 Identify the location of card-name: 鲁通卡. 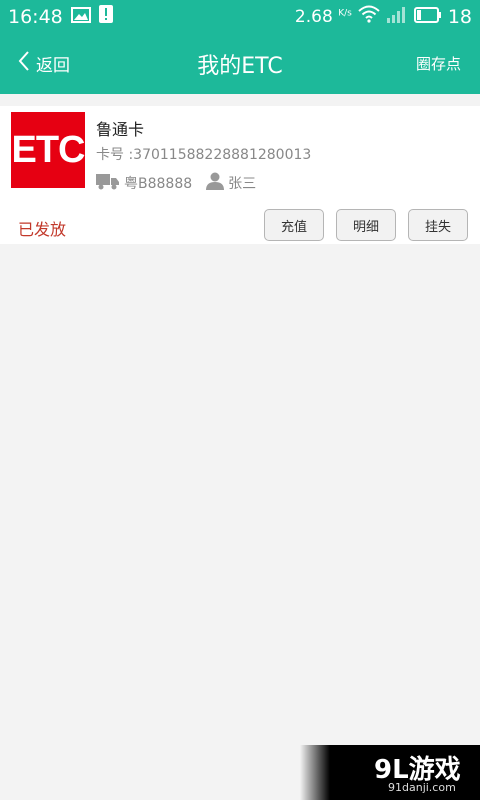
(120, 129).